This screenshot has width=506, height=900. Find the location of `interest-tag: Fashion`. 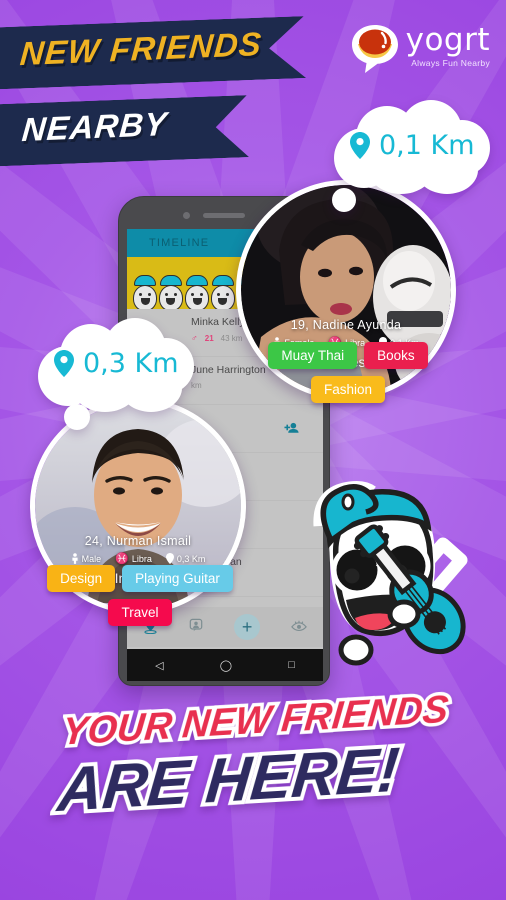

interest-tag: Fashion is located at coordinates (348, 389).